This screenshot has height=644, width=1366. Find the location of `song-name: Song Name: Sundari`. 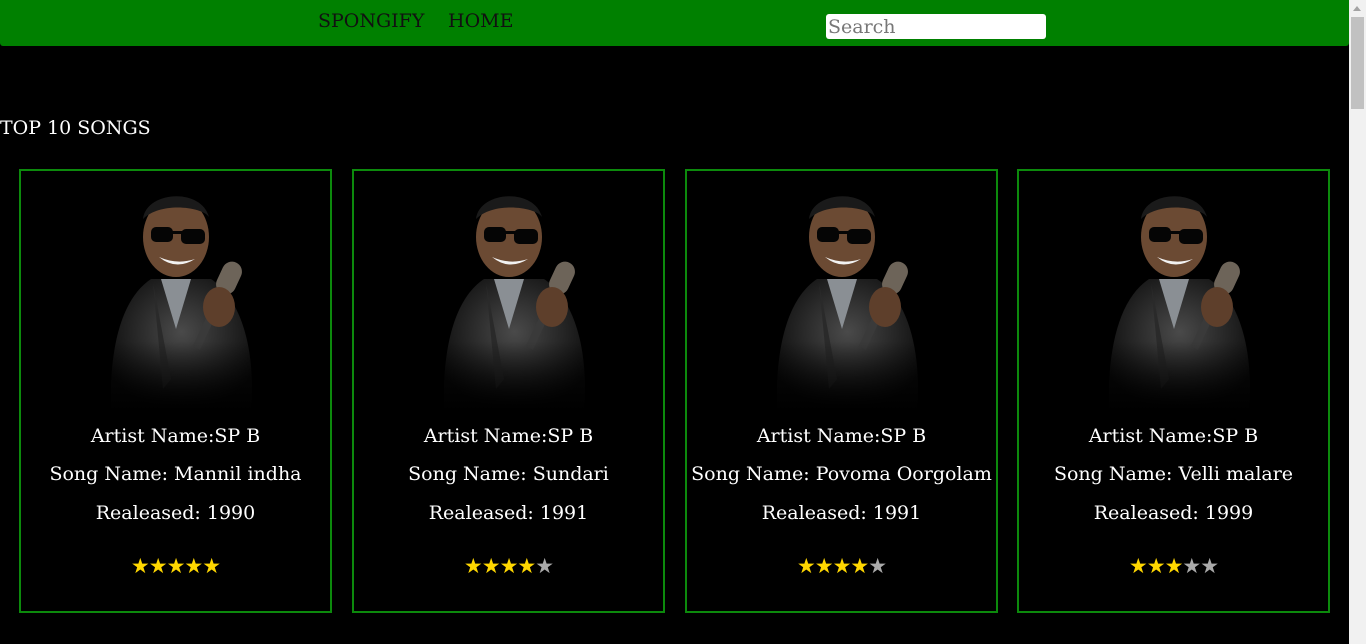

song-name: Song Name: Sundari is located at coordinates (508, 474).